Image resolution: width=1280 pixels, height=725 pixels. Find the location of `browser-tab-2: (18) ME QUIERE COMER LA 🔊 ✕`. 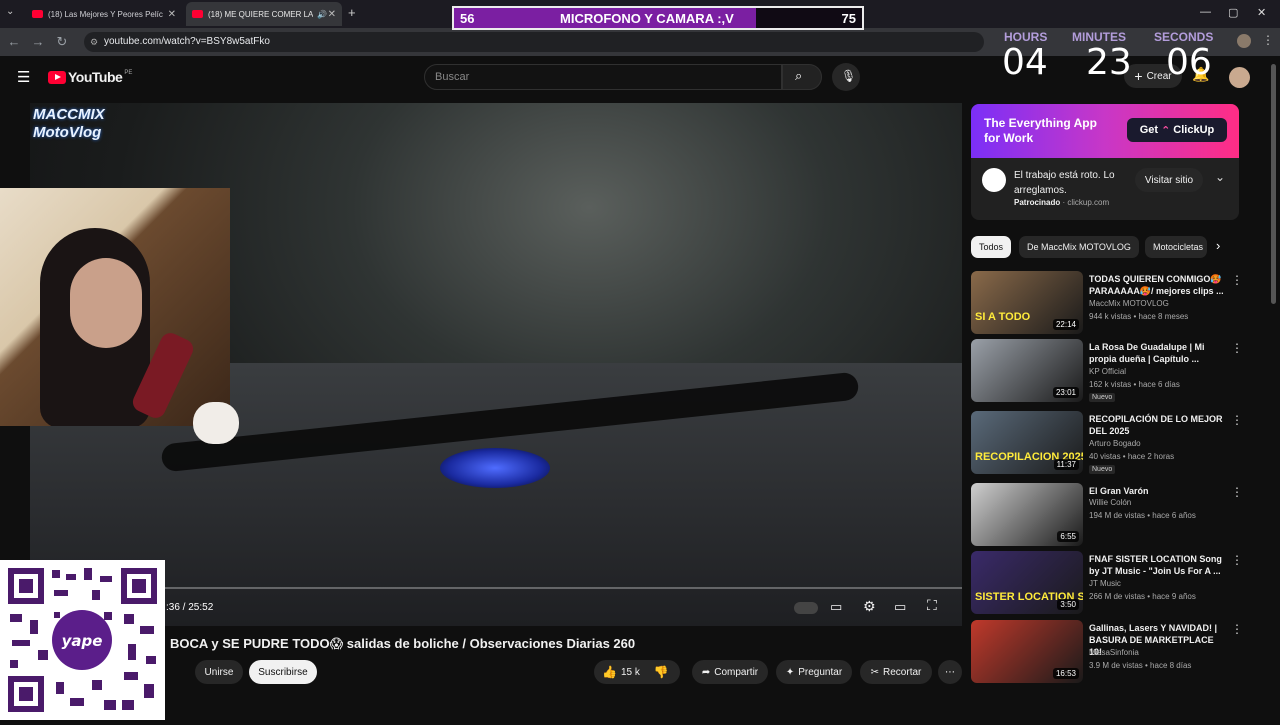

browser-tab-2: (18) ME QUIERE COMER LA 🔊 ✕ is located at coordinates (264, 14).